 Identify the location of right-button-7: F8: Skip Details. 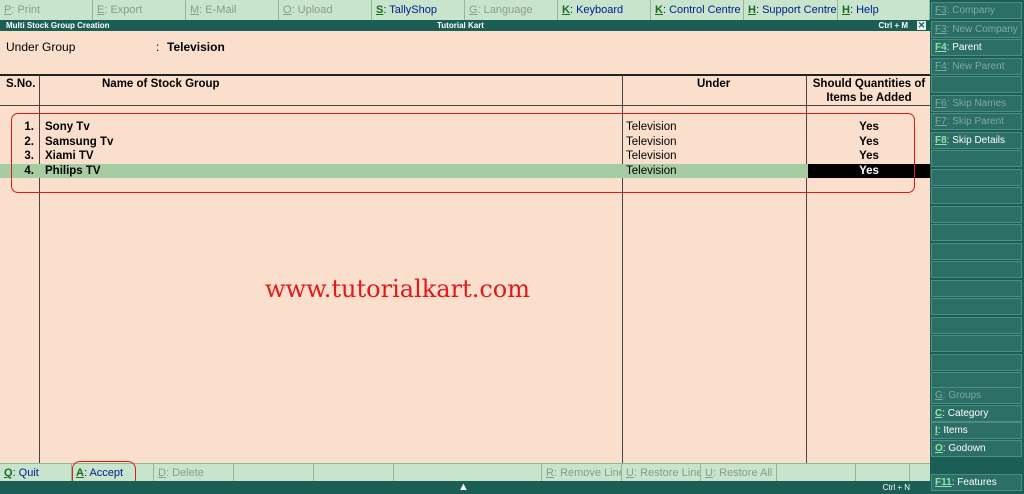
(976, 140).